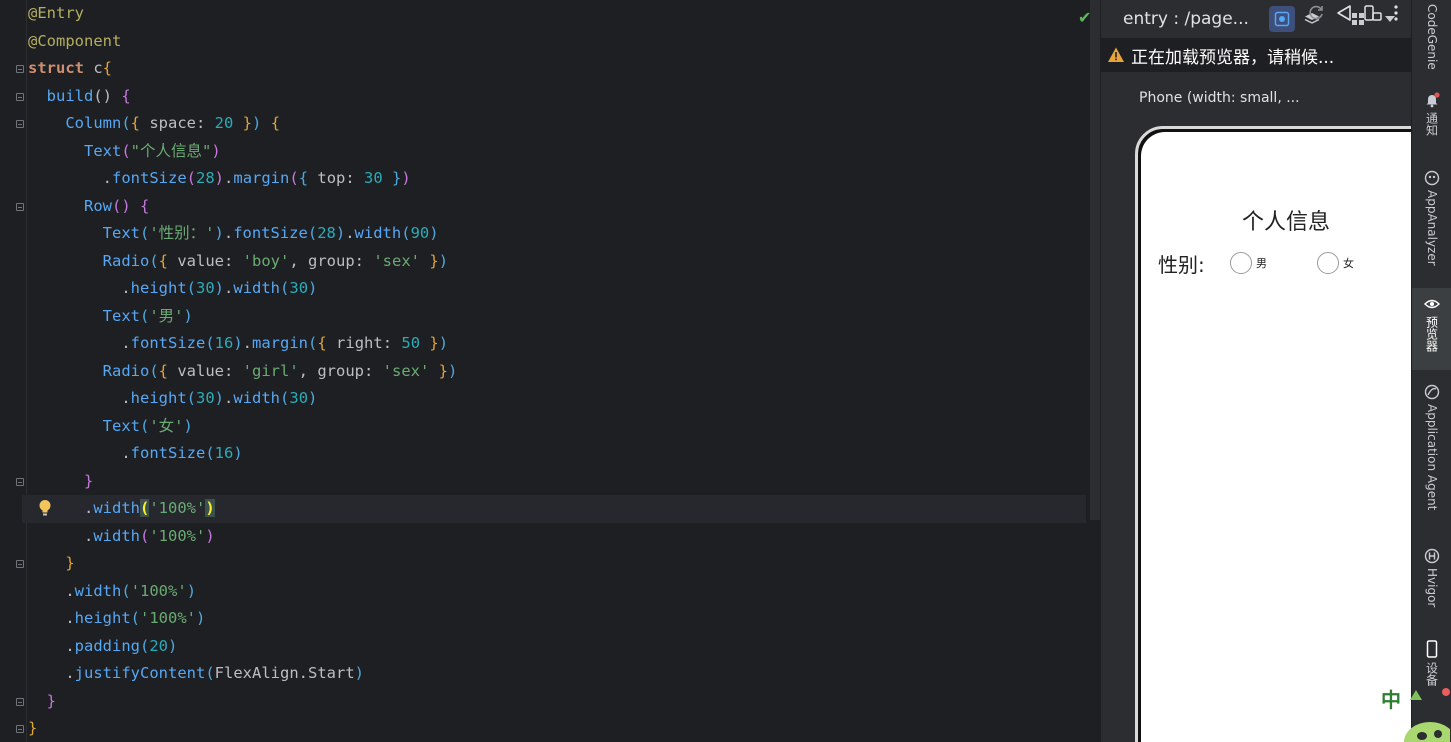 The height and width of the screenshot is (742, 1451). Describe the element at coordinates (1256, 263) in the screenshot. I see `gender-row: 性别: 男 女` at that location.